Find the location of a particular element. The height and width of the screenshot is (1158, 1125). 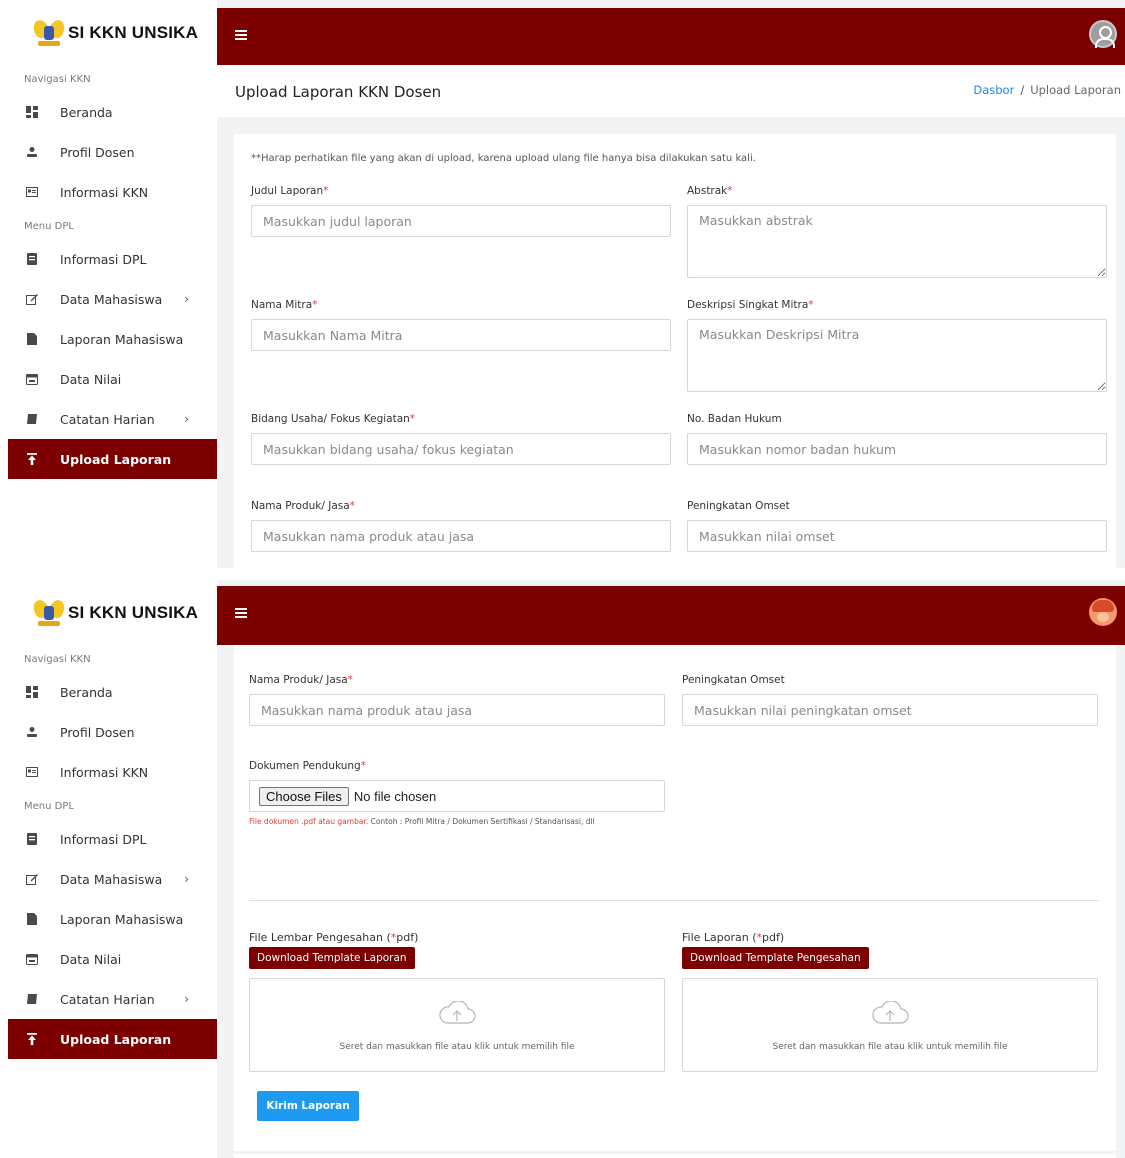

upload-icon is located at coordinates (32, 459).